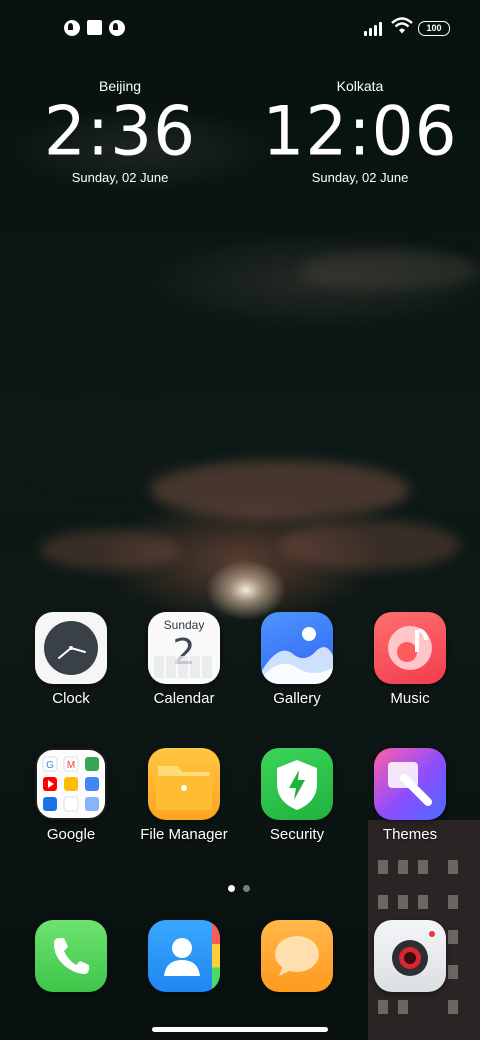 The height and width of the screenshot is (1040, 480). Describe the element at coordinates (410, 784) in the screenshot. I see `themes-icon` at that location.